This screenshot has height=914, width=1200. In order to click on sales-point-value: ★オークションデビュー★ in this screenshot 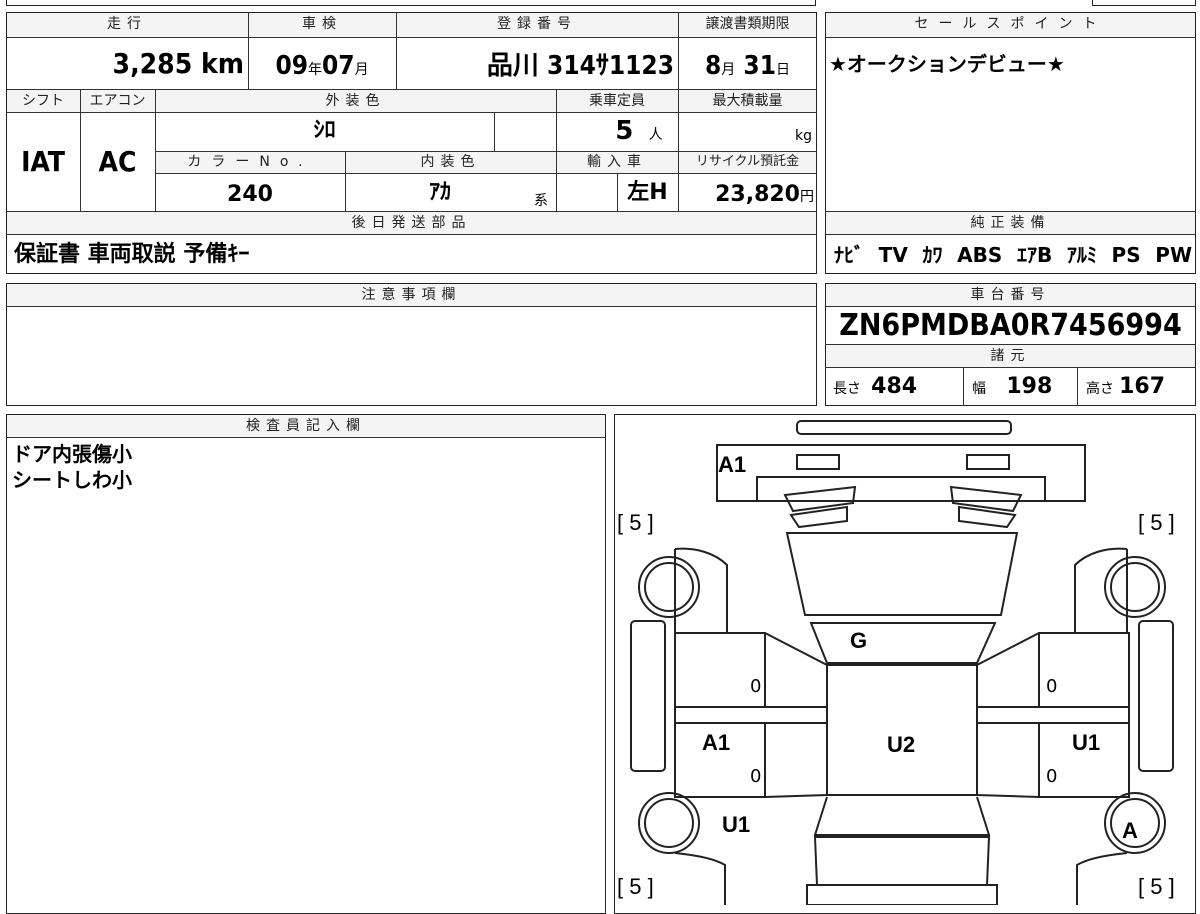, I will do `click(947, 64)`.